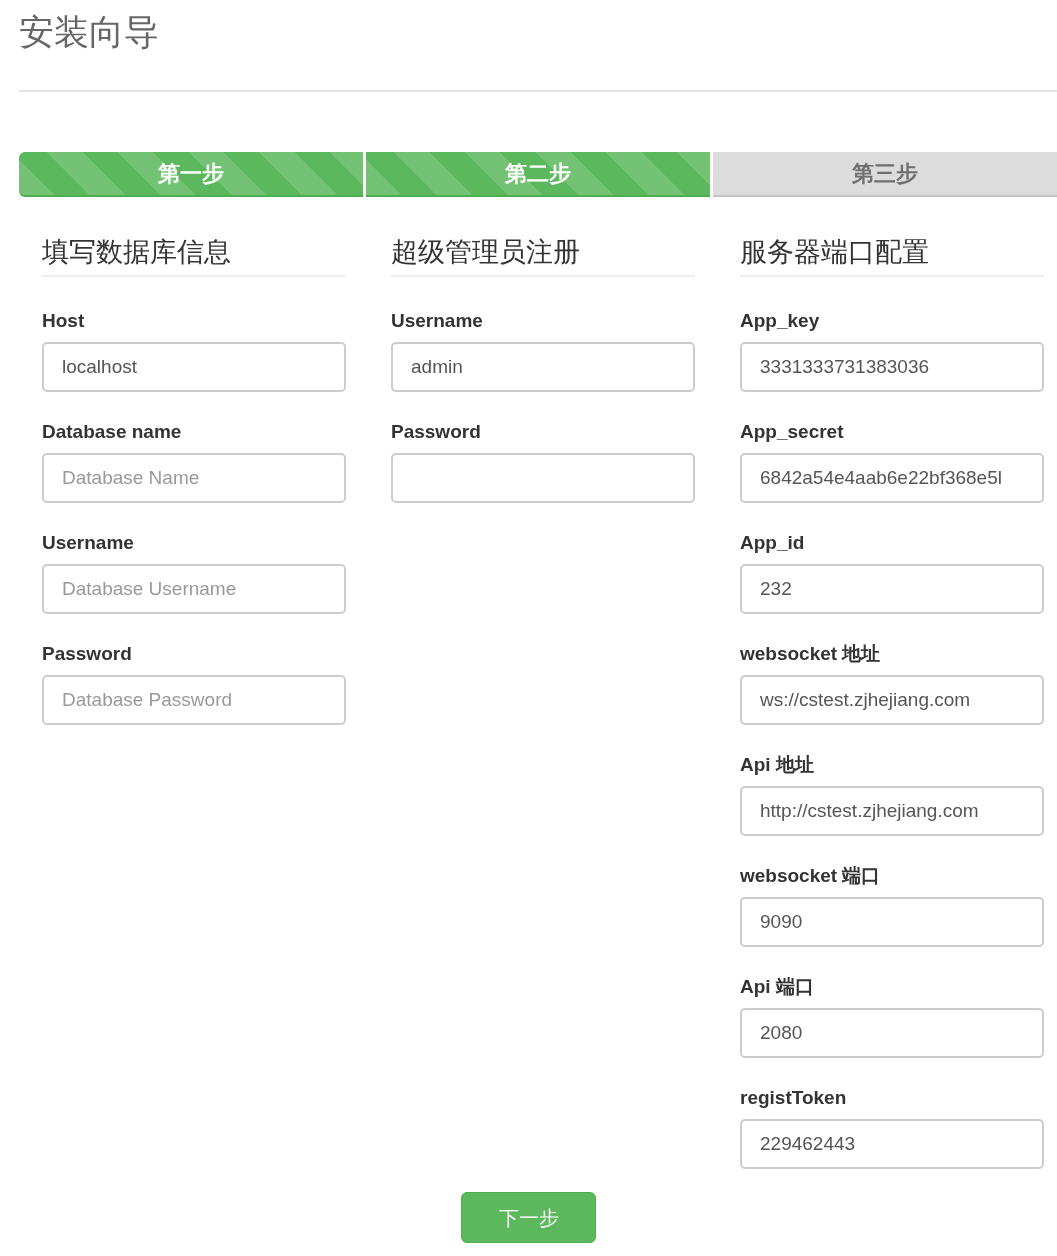 This screenshot has height=1256, width=1057. I want to click on input-field: admin, so click(543, 367).